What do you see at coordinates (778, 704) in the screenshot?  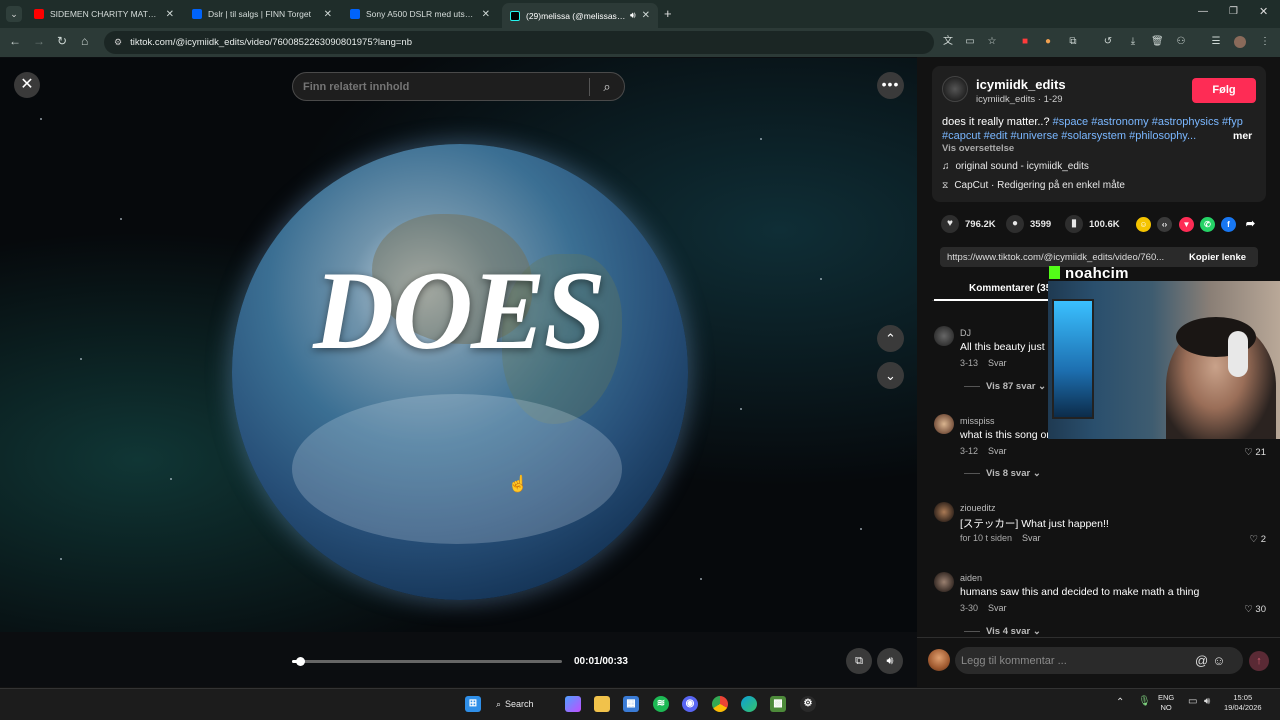 I see `minecraft-icon: ▩` at bounding box center [778, 704].